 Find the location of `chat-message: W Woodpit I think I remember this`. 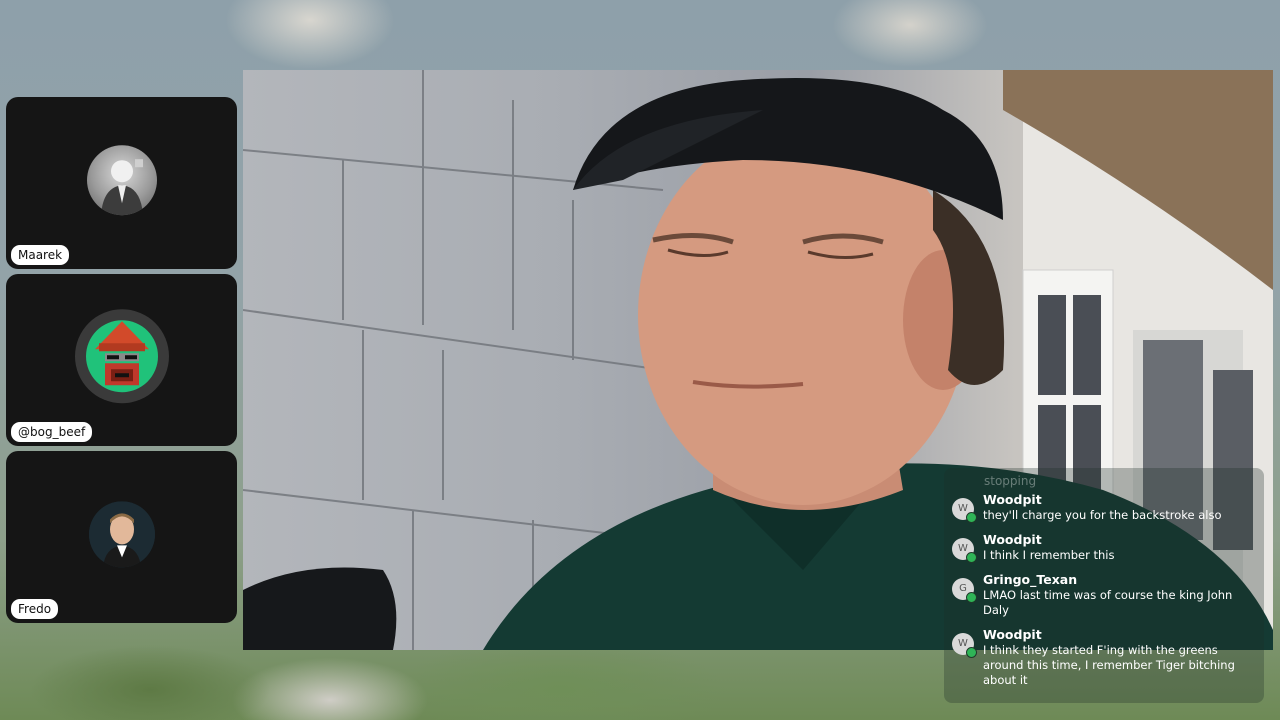

chat-message: W Woodpit I think I remember this is located at coordinates (1104, 547).